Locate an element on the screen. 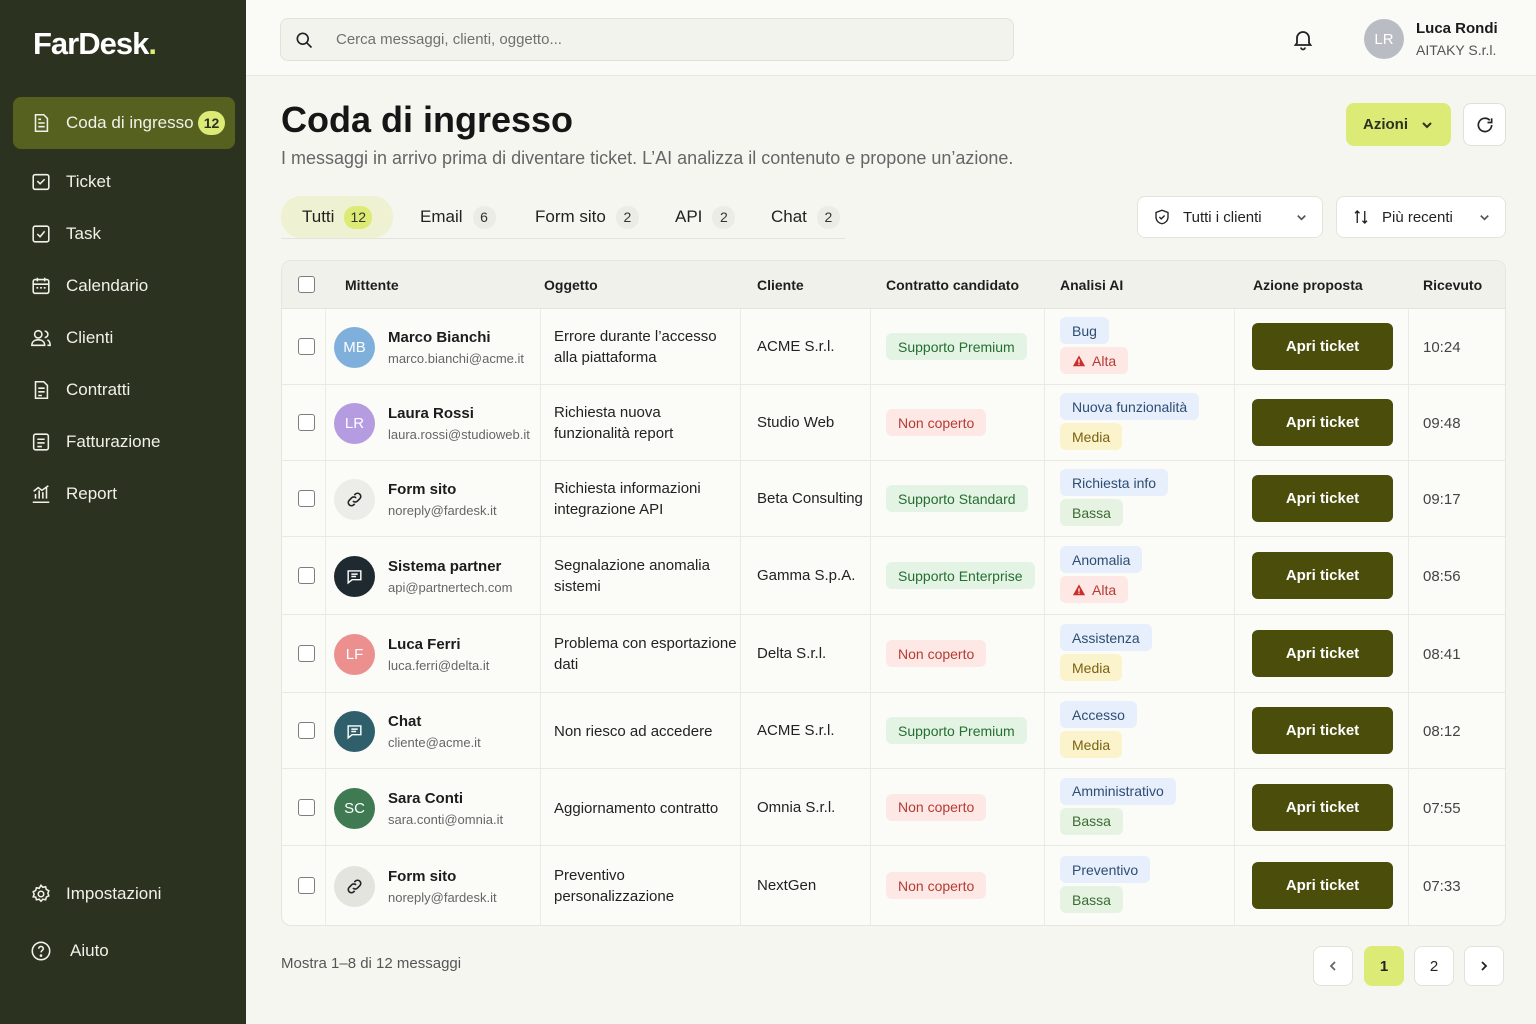 Image resolution: width=1536 pixels, height=1024 pixels. message-subject: Aggiornamento contratto is located at coordinates (646, 808).